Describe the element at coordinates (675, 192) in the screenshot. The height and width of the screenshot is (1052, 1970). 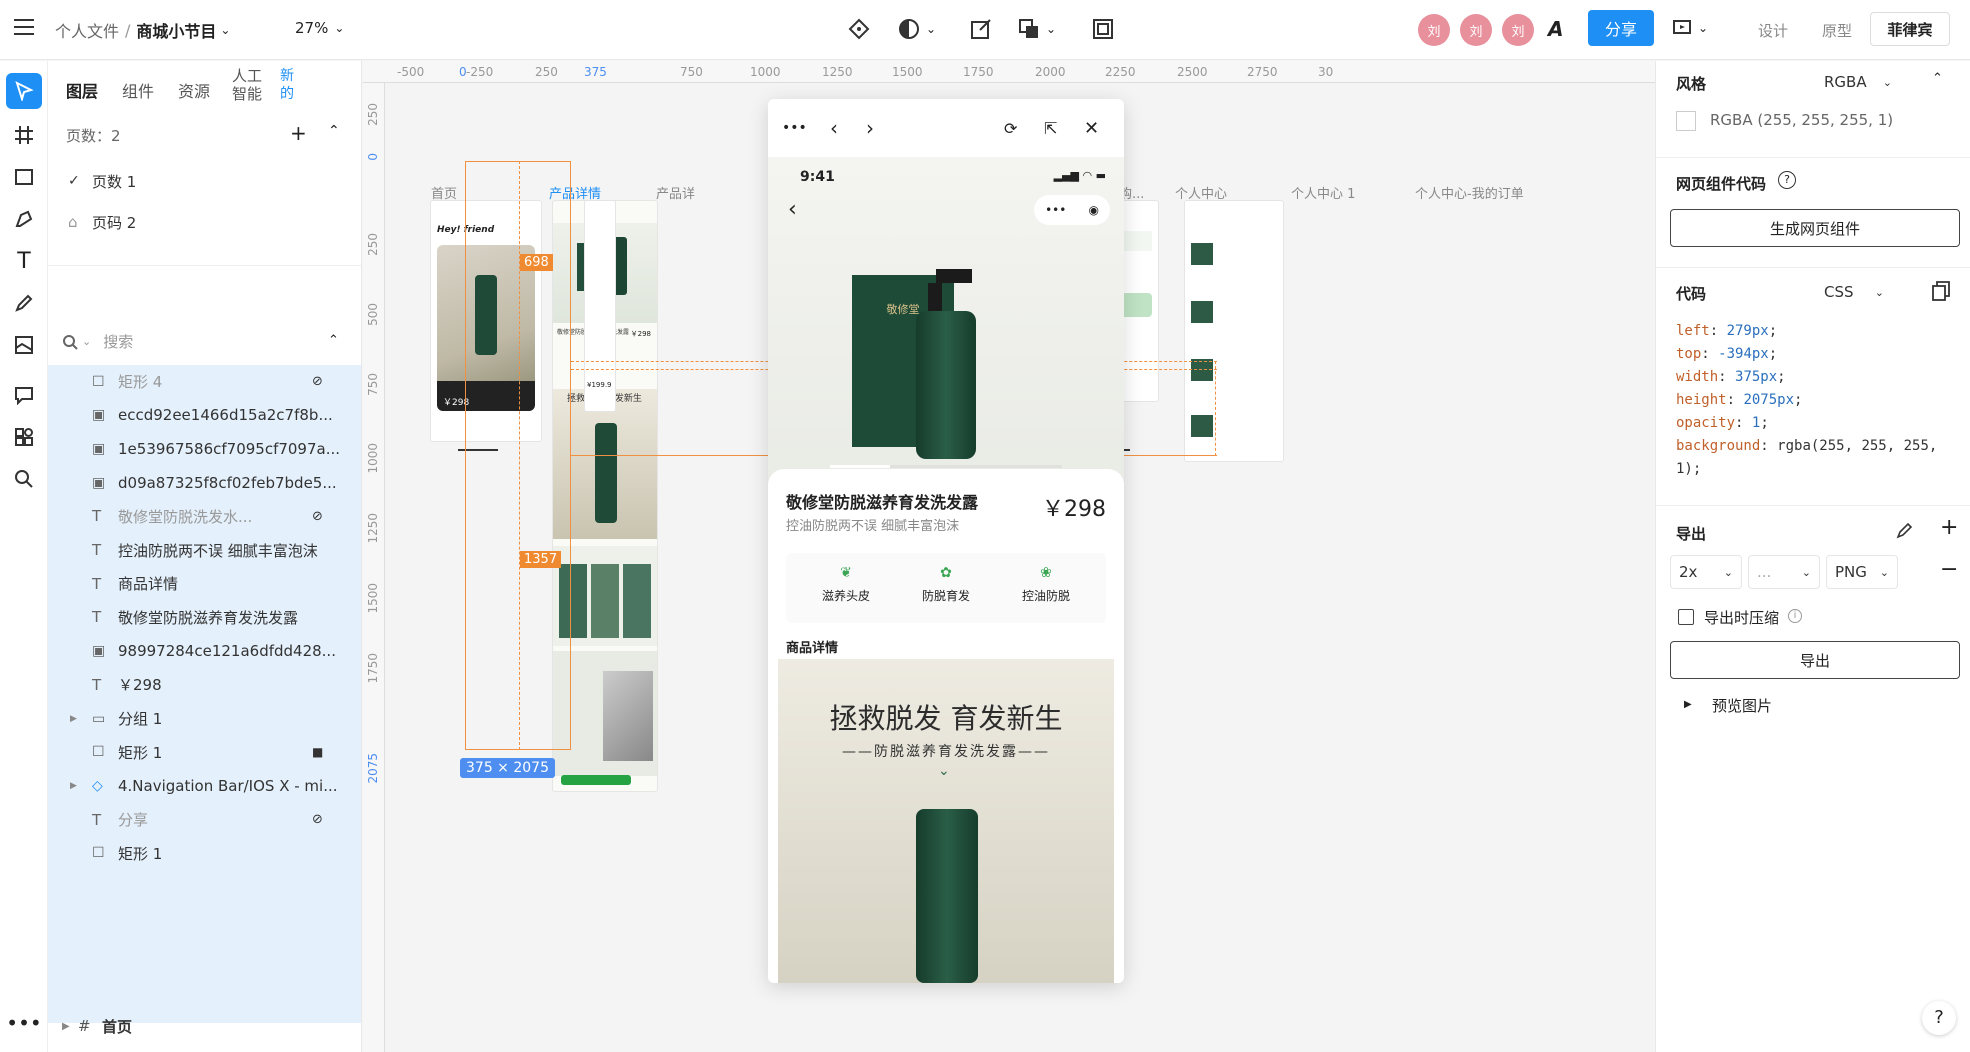
I see `frame-label: 产品详` at that location.